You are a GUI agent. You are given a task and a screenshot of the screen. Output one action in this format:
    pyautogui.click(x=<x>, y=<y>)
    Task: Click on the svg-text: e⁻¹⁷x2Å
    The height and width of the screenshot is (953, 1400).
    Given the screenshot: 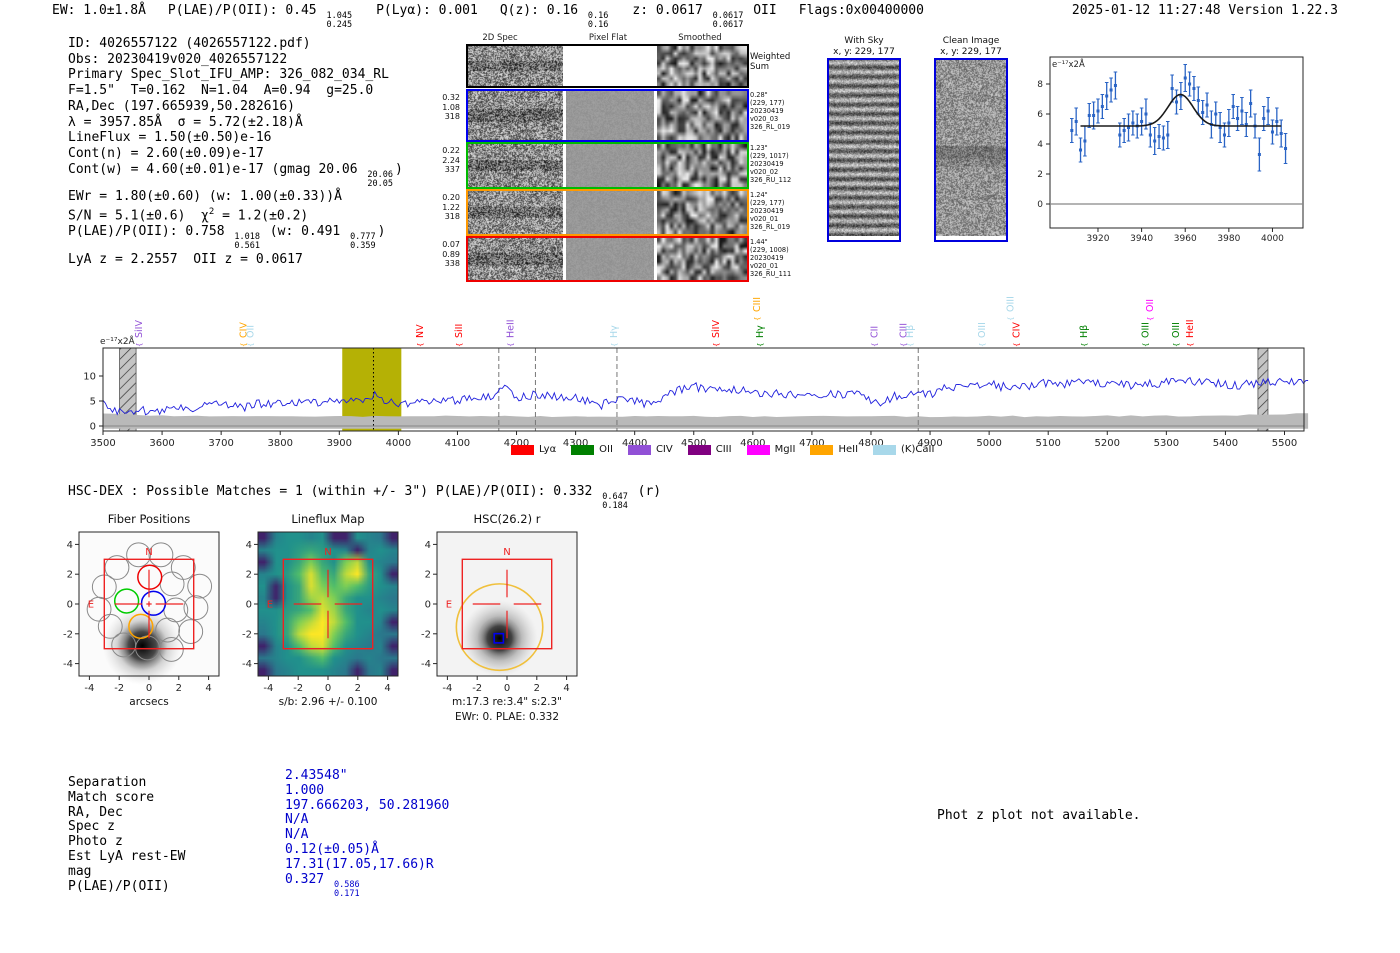 What is the action you would take?
    pyautogui.click(x=1068, y=64)
    